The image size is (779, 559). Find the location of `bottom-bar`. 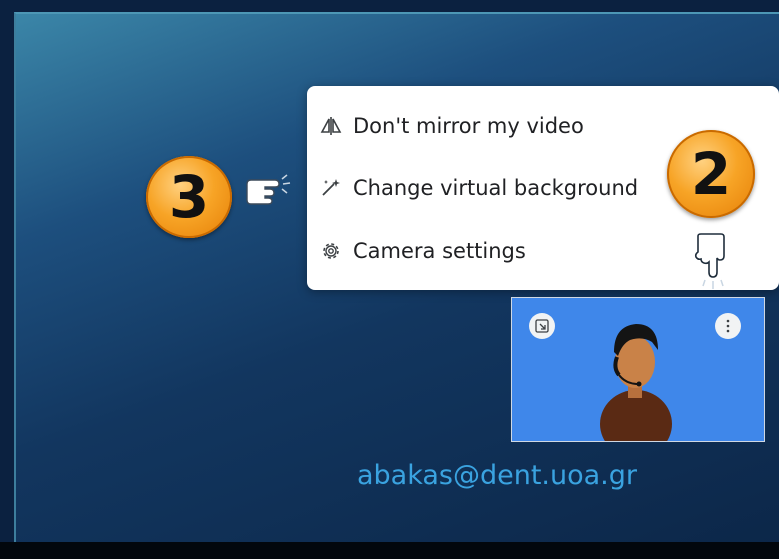

bottom-bar is located at coordinates (389, 550).